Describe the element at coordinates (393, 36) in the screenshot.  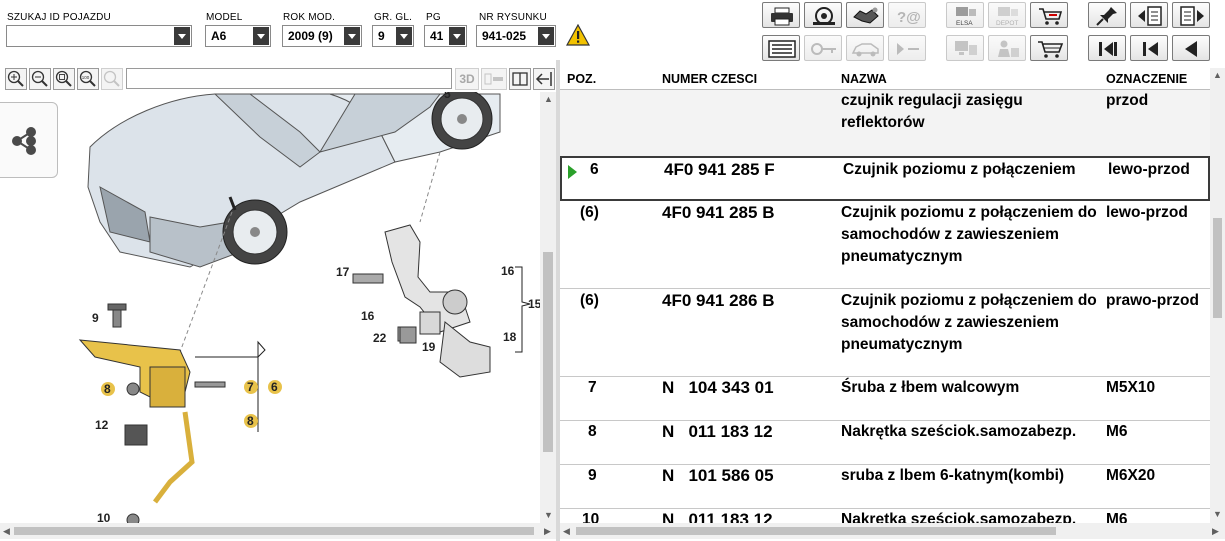
I see `main-group-select: 9` at that location.